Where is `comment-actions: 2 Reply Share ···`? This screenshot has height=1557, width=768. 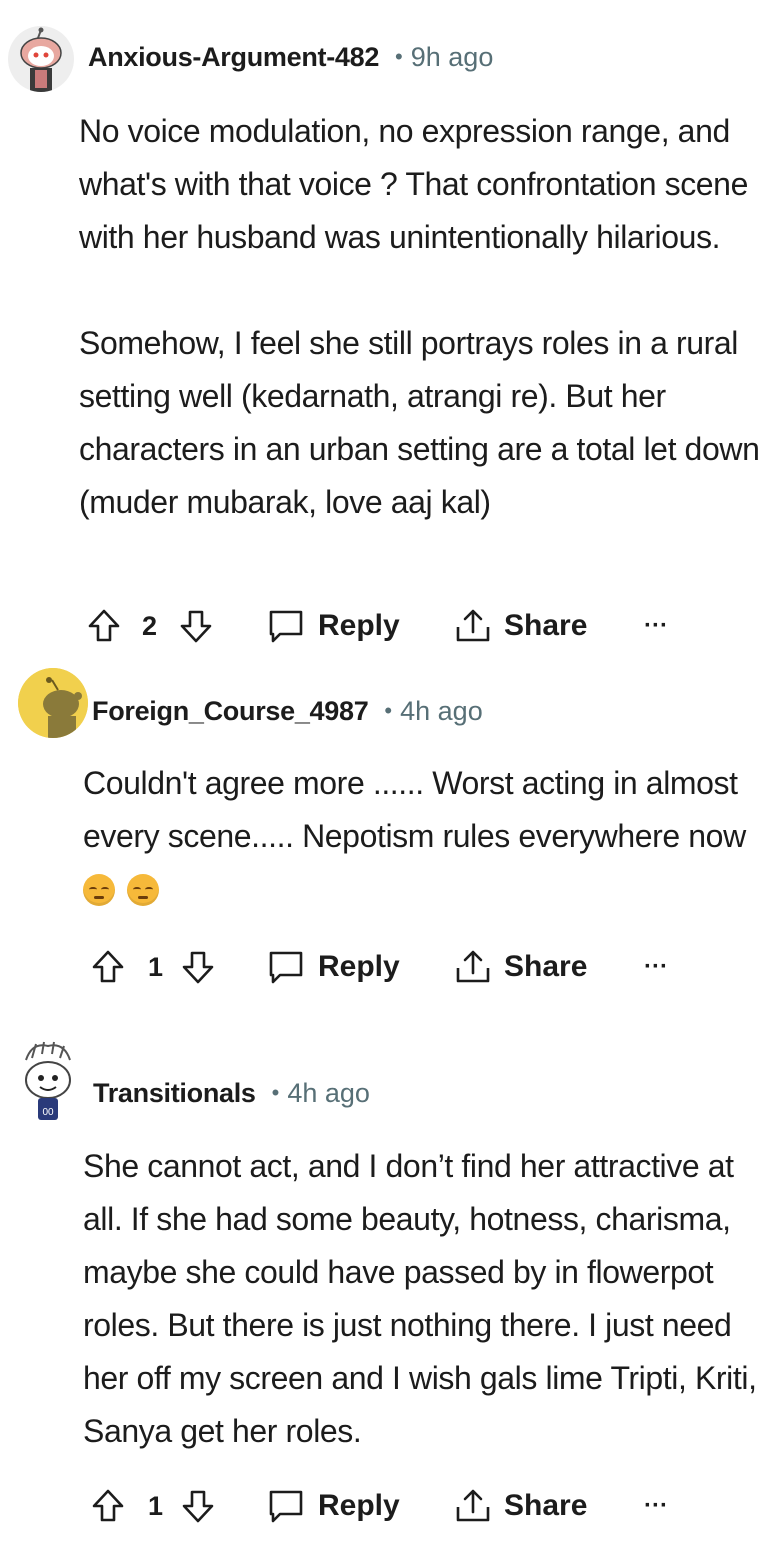
comment-actions: 2 Reply Share ··· is located at coordinates (384, 626).